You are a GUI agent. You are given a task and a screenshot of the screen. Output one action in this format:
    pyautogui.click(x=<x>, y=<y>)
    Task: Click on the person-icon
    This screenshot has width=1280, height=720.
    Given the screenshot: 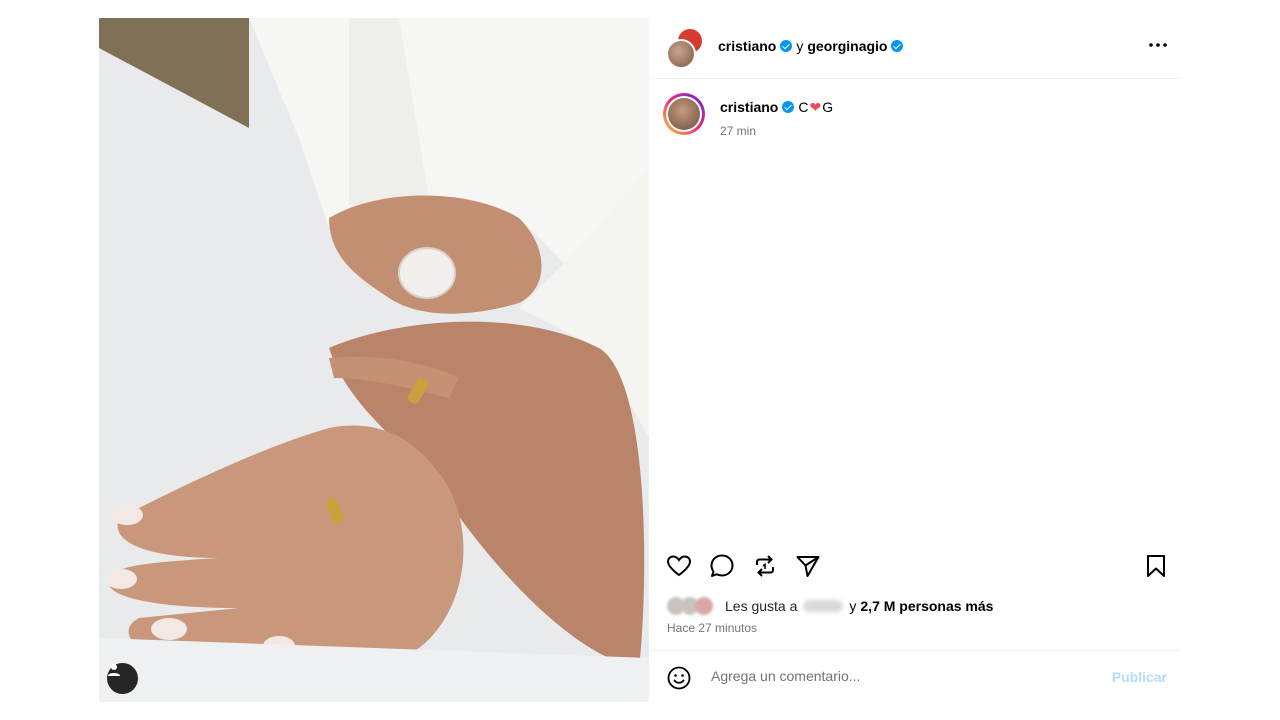 What is the action you would take?
    pyautogui.click(x=114, y=670)
    